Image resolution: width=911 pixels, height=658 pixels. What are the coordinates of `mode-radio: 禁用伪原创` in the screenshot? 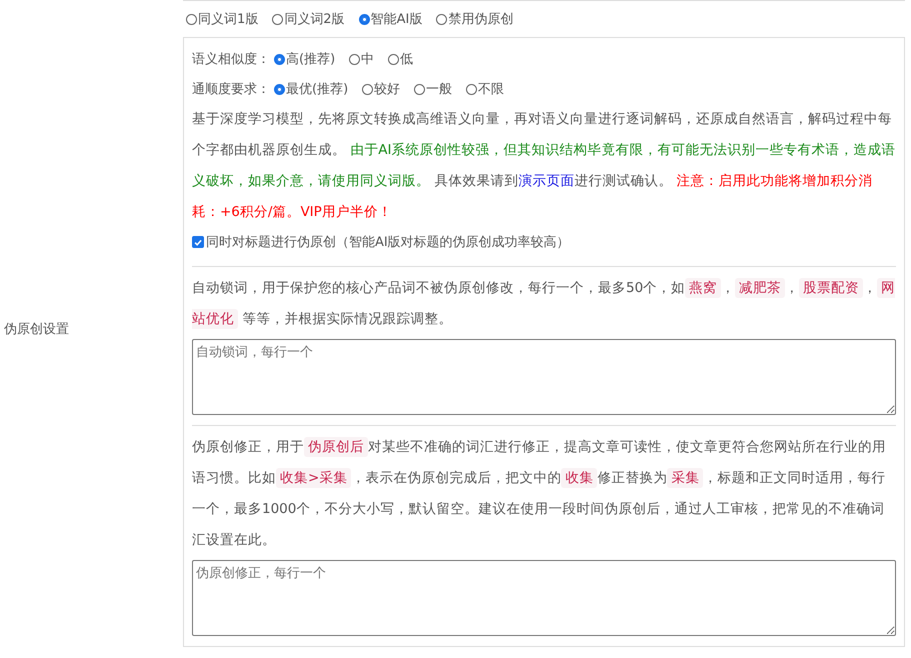 It's located at (475, 19).